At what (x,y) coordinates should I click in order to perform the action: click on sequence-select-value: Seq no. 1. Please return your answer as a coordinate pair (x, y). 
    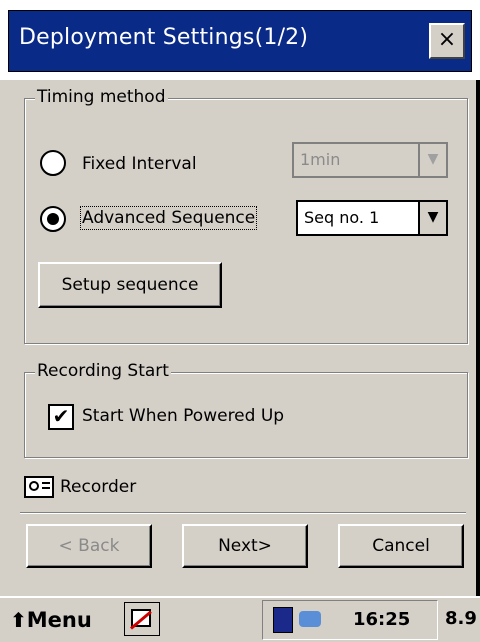
    Looking at the image, I should click on (342, 217).